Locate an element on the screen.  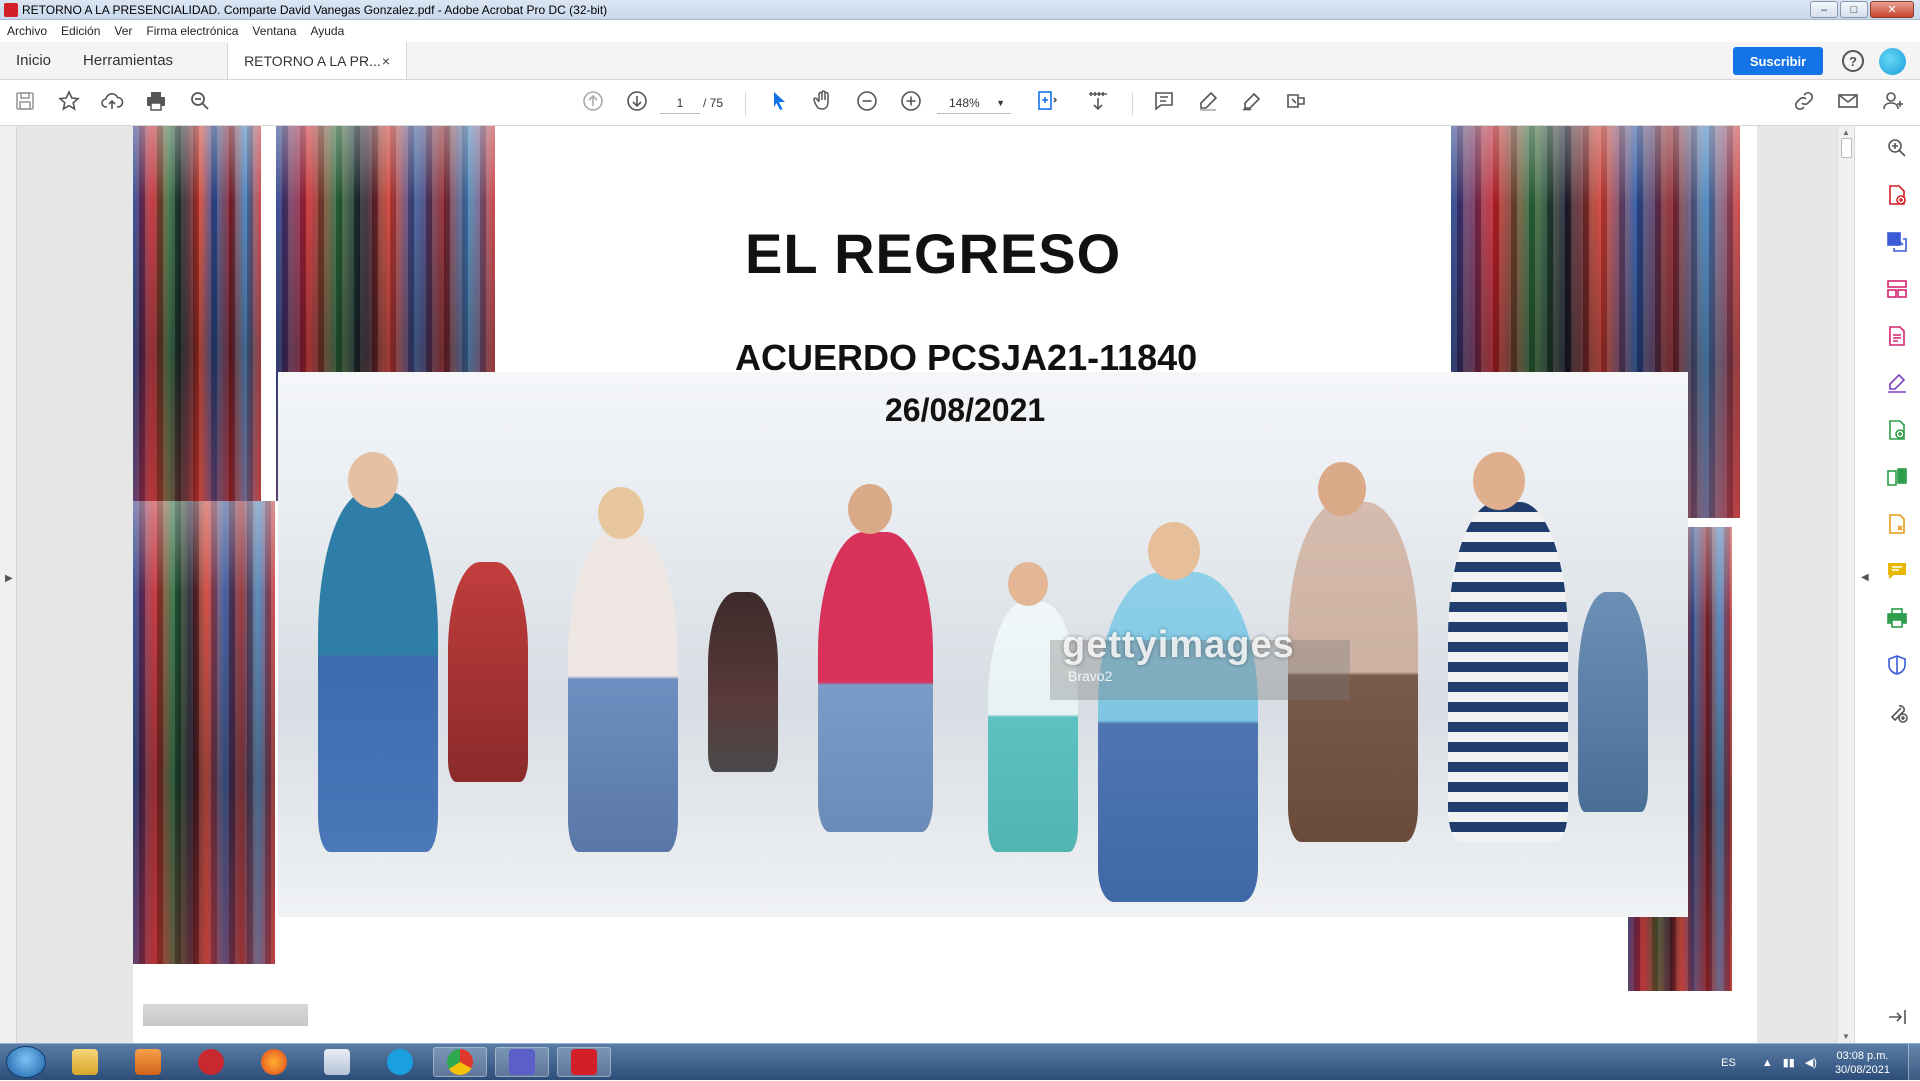
document-date: 26/08/2021 is located at coordinates (965, 410).